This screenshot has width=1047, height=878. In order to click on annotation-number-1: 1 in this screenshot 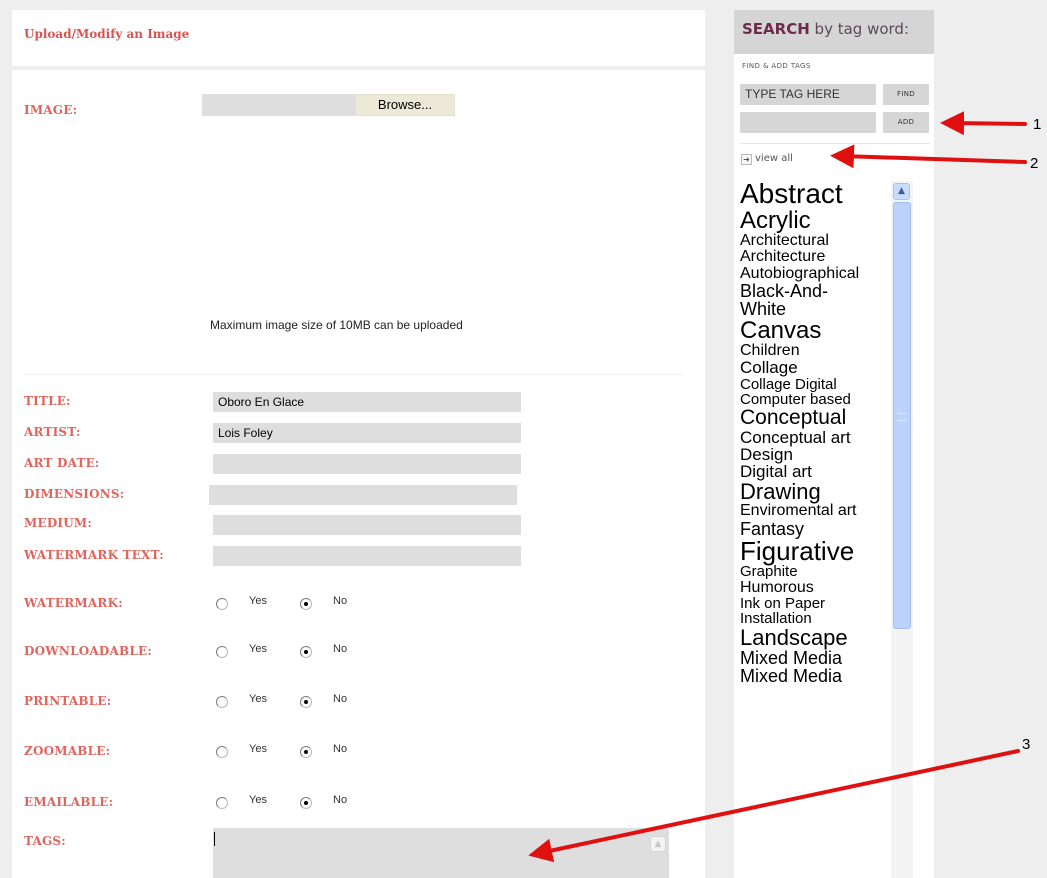, I will do `click(1037, 124)`.